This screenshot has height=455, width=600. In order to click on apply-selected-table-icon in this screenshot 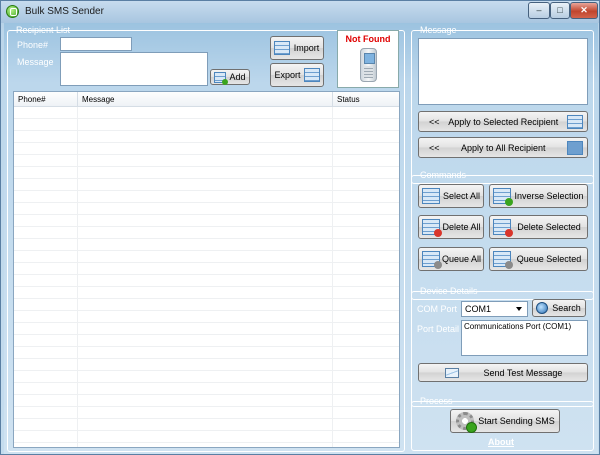, I will do `click(575, 121)`.